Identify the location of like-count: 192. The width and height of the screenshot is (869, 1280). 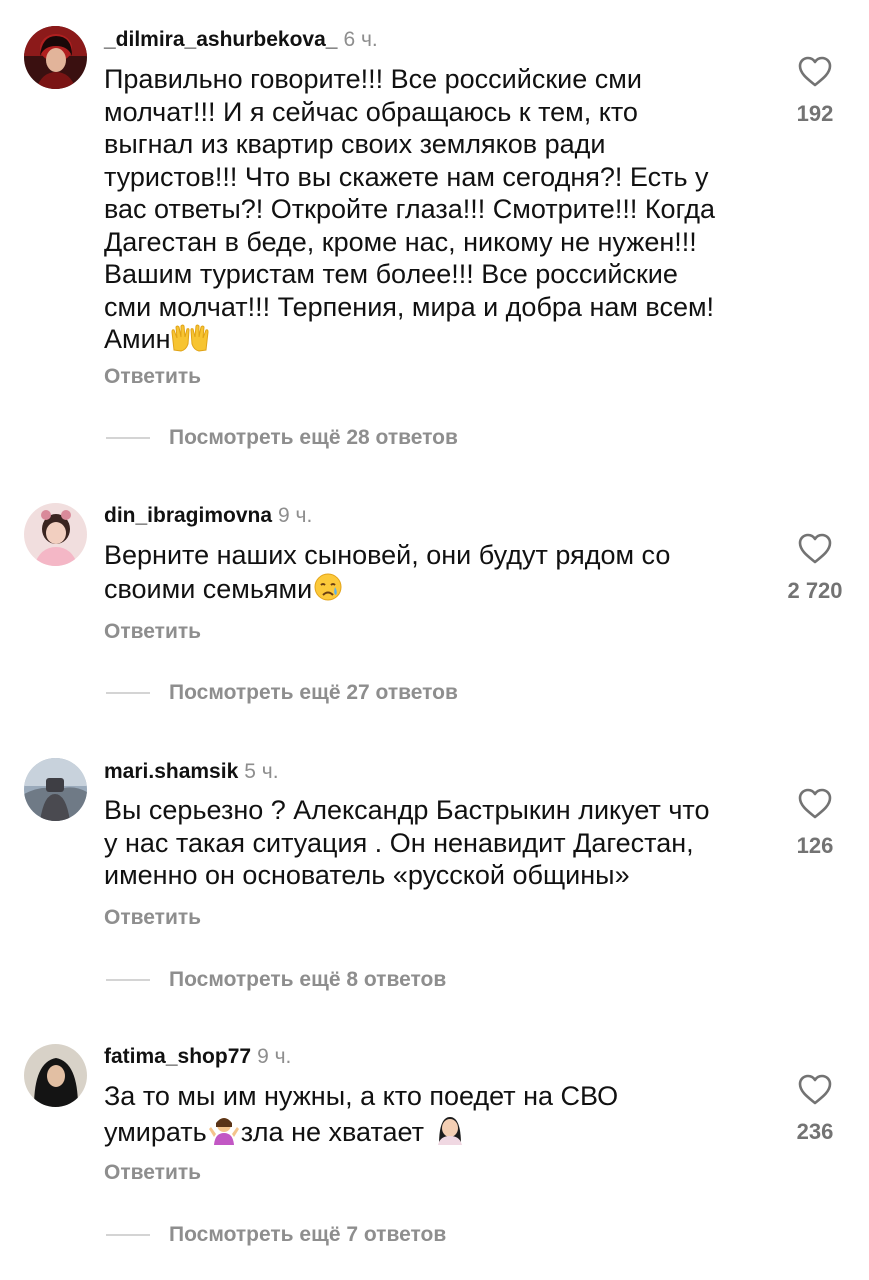
(815, 113).